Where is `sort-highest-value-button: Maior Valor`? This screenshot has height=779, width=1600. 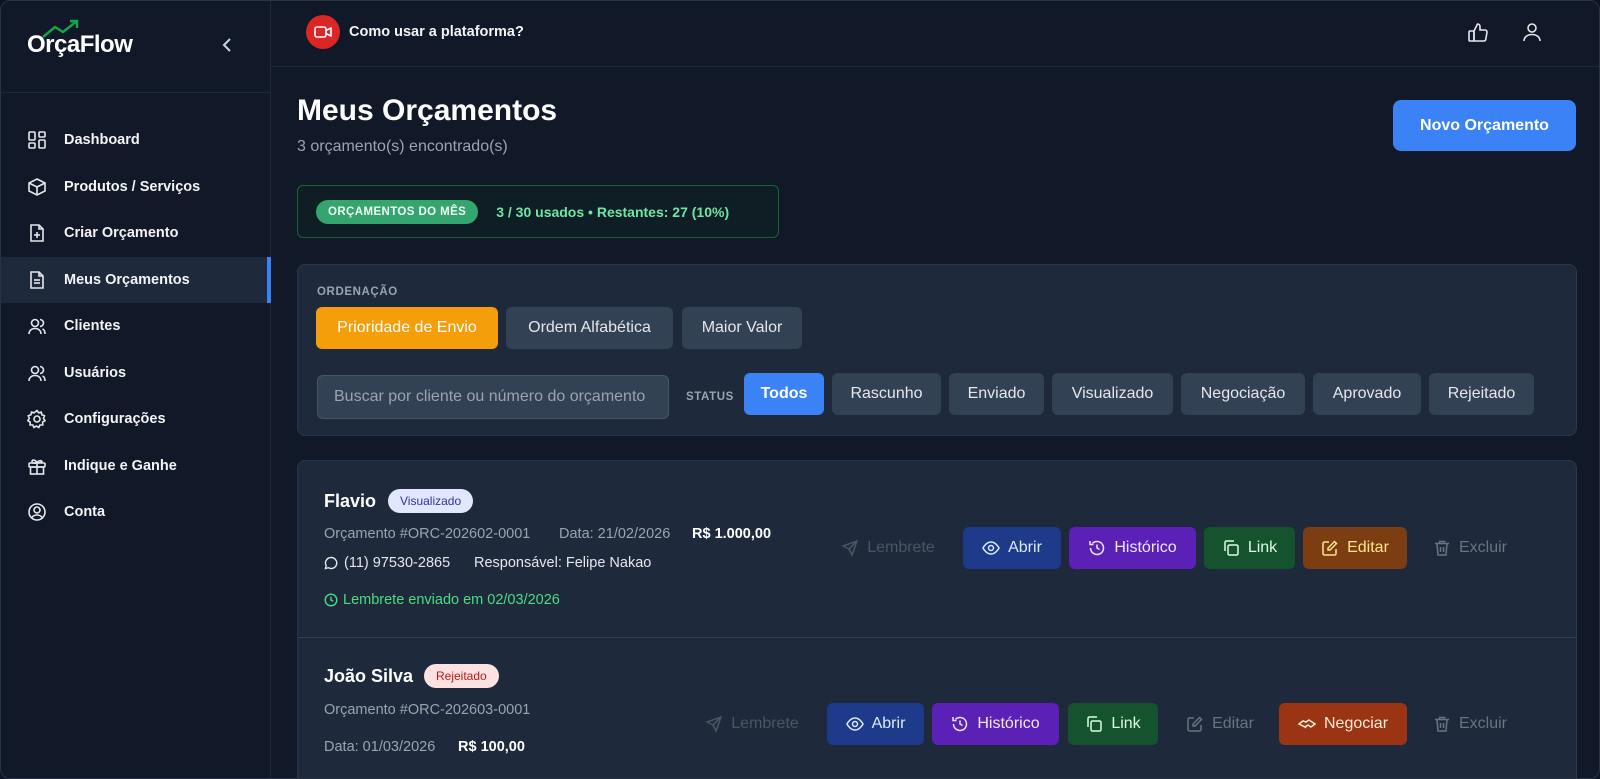 sort-highest-value-button: Maior Valor is located at coordinates (742, 328).